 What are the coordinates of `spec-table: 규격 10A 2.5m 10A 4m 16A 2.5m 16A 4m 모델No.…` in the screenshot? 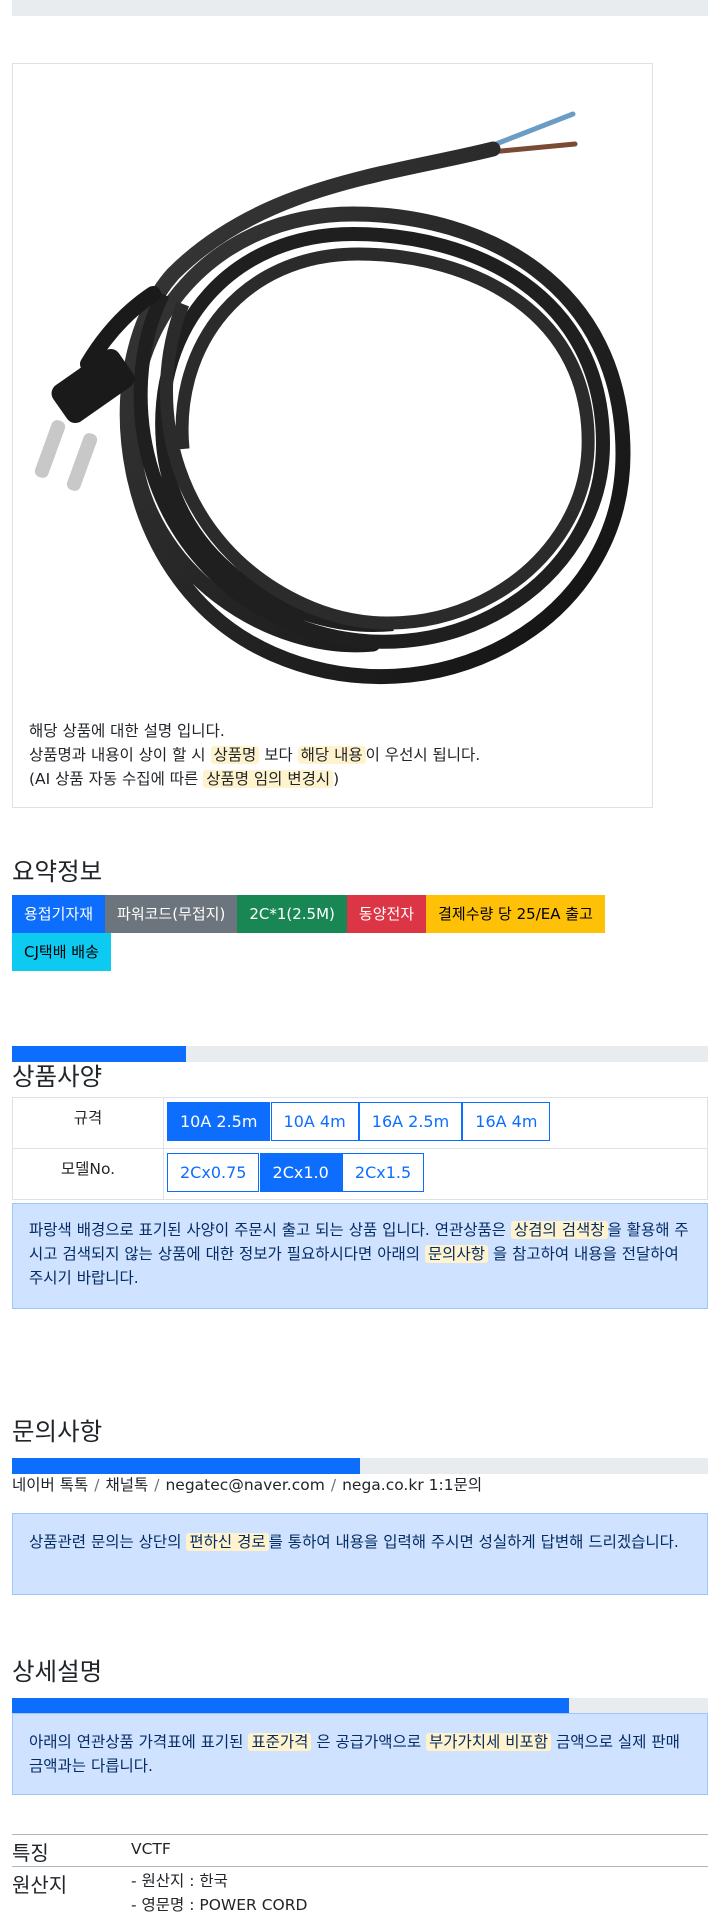 It's located at (360, 1148).